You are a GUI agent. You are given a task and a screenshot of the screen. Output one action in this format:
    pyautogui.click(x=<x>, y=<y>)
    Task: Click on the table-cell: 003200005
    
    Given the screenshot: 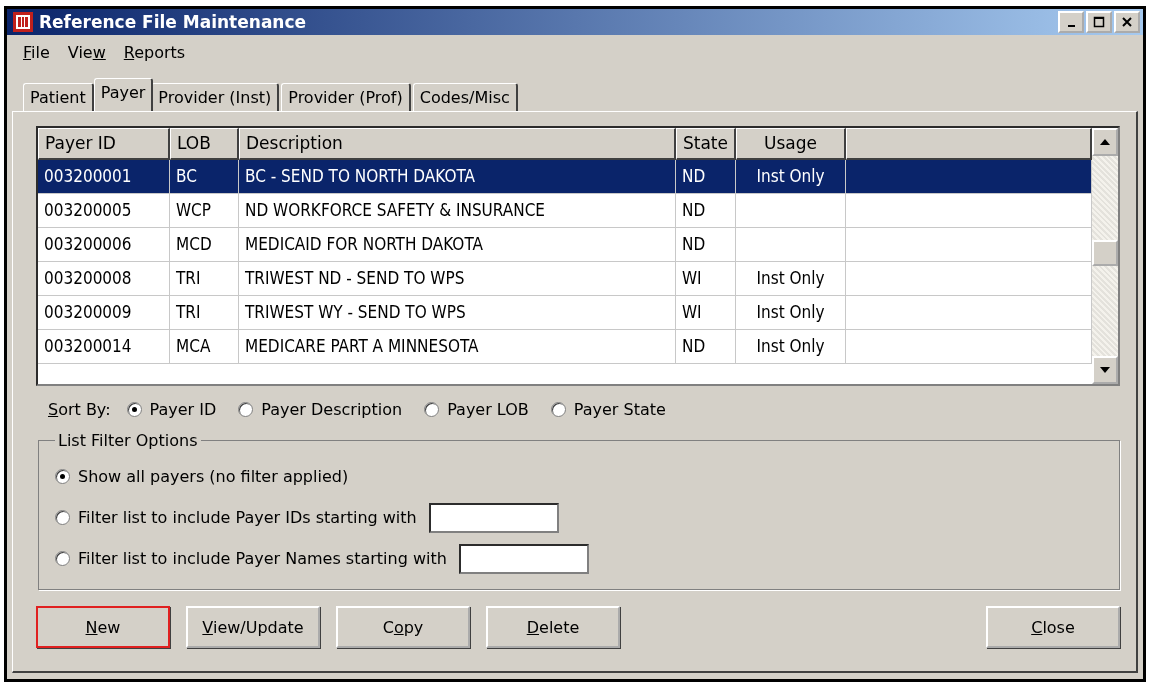 What is the action you would take?
    pyautogui.click(x=88, y=210)
    